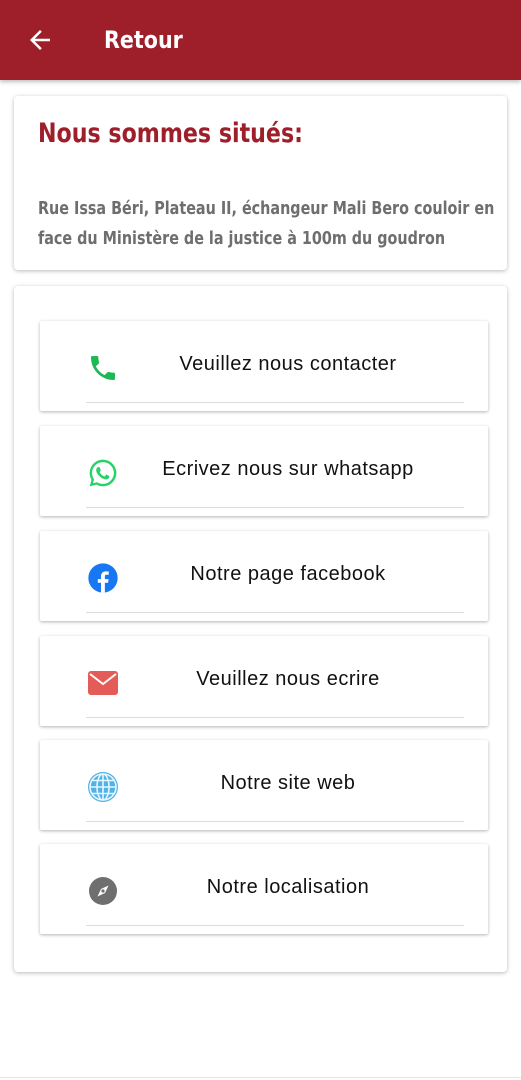 The height and width of the screenshot is (1080, 521). Describe the element at coordinates (288, 364) in the screenshot. I see `contact-phone-label: Veuillez nous contacter` at that location.